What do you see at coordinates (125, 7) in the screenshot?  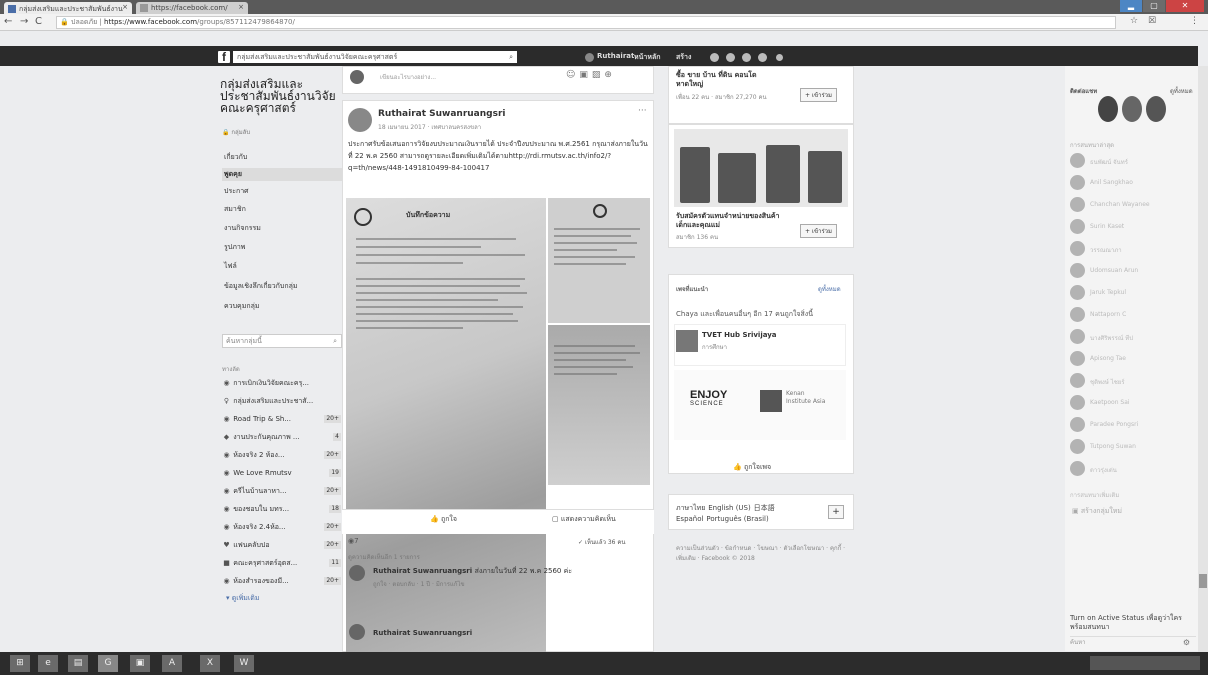 I see `close-tab-icon: ×` at bounding box center [125, 7].